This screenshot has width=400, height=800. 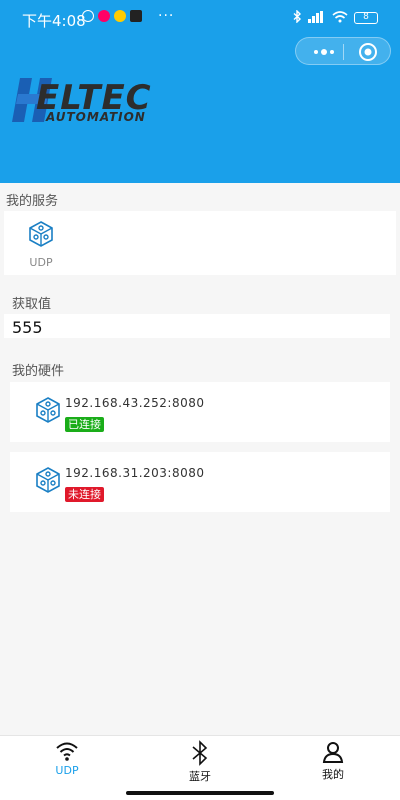 What do you see at coordinates (200, 753) in the screenshot?
I see `bluetooth-icon` at bounding box center [200, 753].